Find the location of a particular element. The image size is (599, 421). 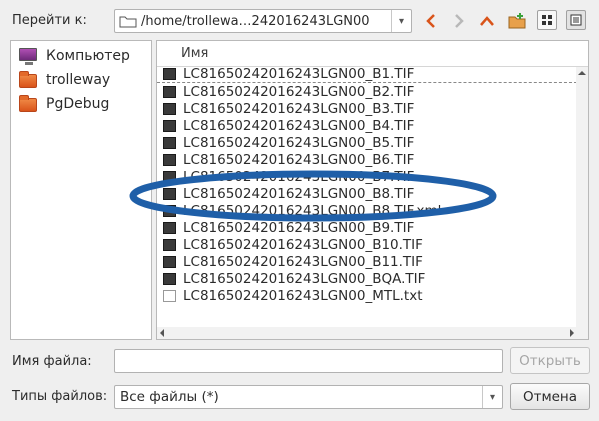

new-folder-button is located at coordinates (517, 21).